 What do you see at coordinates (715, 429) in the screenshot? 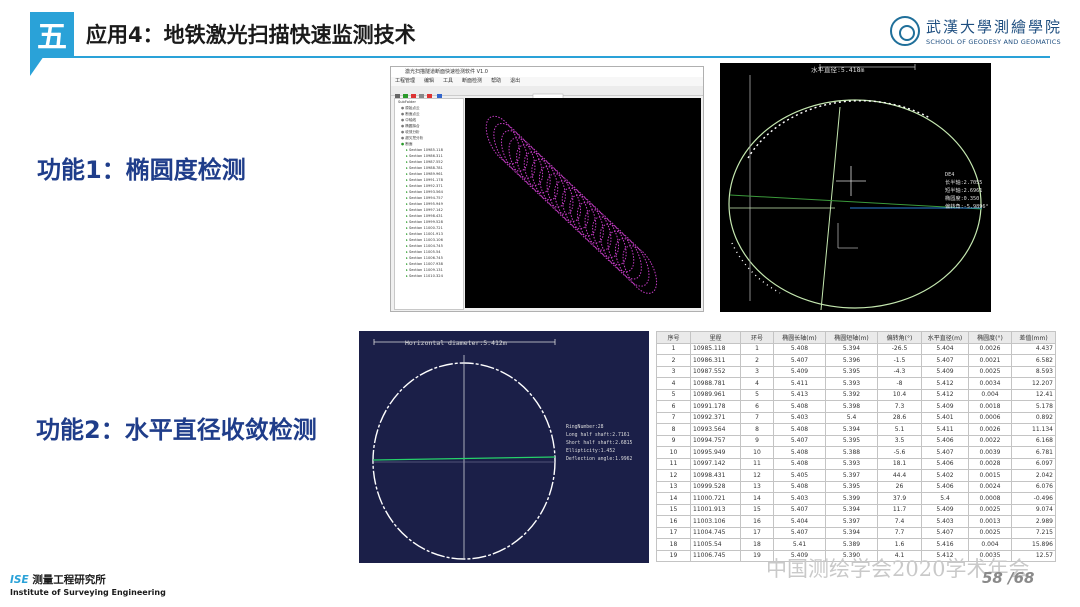
I see `table-cell: 10993.564` at bounding box center [715, 429].